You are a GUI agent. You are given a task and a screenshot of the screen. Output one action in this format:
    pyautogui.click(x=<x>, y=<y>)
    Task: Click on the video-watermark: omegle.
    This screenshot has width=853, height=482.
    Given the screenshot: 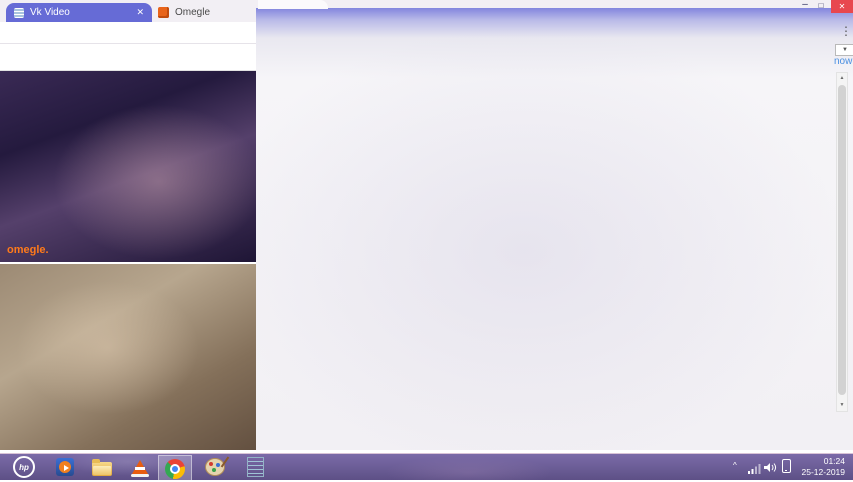 What is the action you would take?
    pyautogui.click(x=28, y=250)
    